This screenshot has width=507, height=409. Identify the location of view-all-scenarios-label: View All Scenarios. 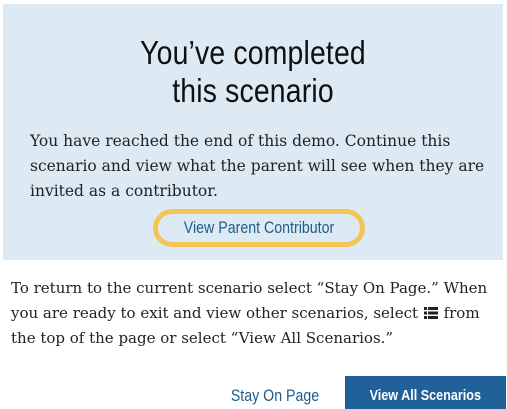
(425, 395).